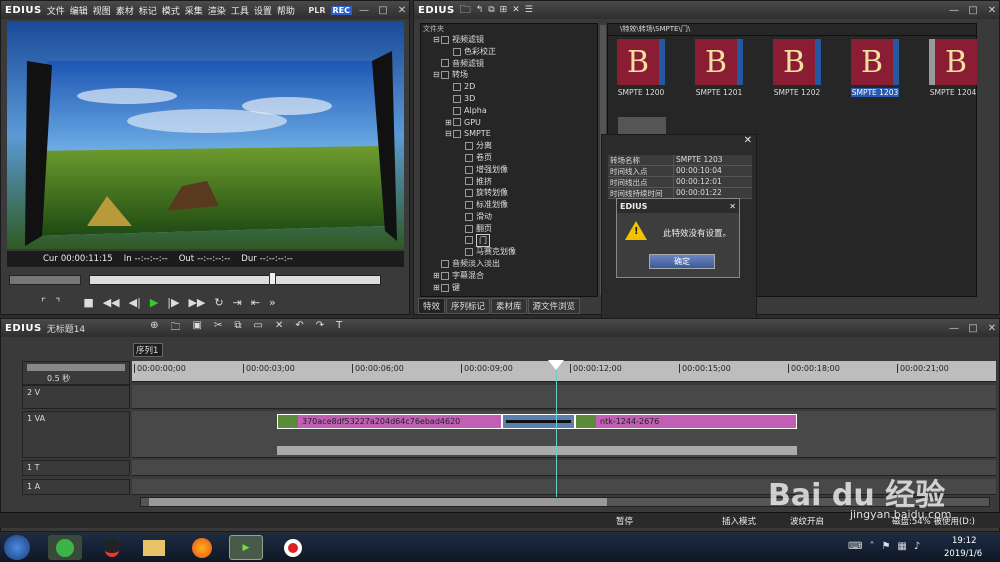 This screenshot has height=562, width=1000. What do you see at coordinates (112, 547) in the screenshot?
I see `qq-icon` at bounding box center [112, 547].